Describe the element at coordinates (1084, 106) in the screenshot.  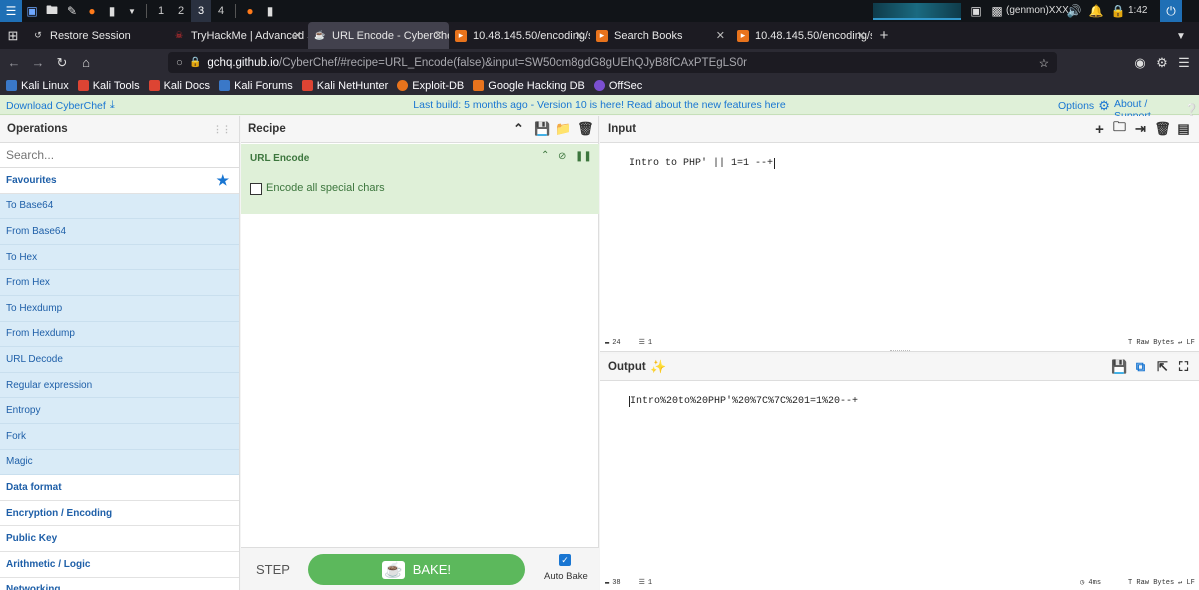
I see `options-link: Options ⚙` at that location.